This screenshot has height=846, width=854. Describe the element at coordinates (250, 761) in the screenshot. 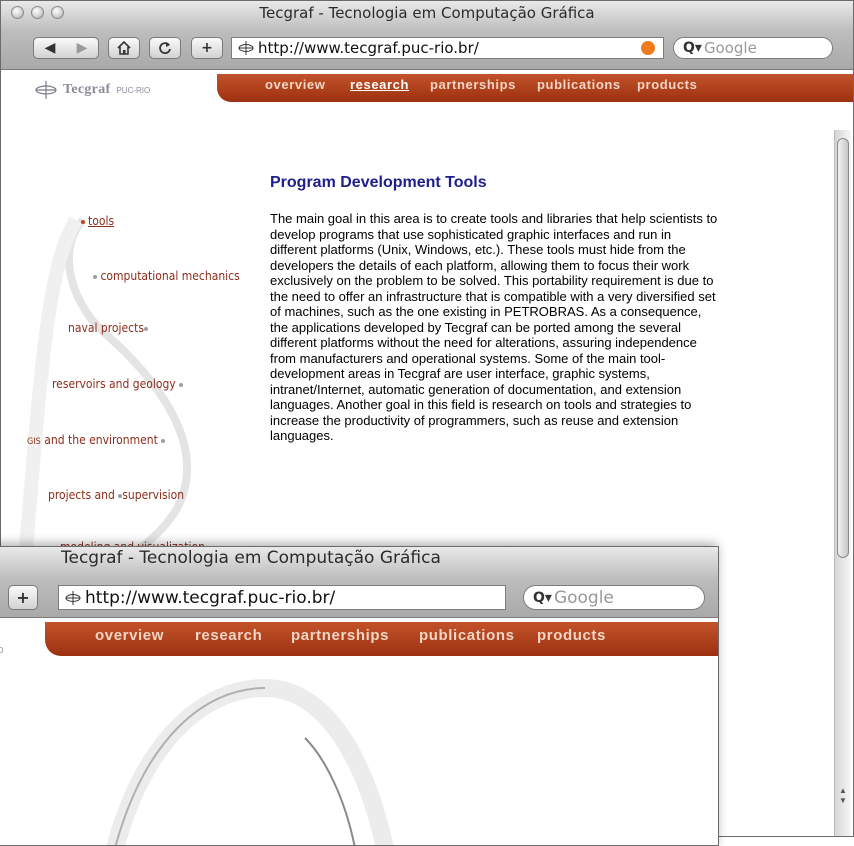

I see `decorative-arch` at that location.